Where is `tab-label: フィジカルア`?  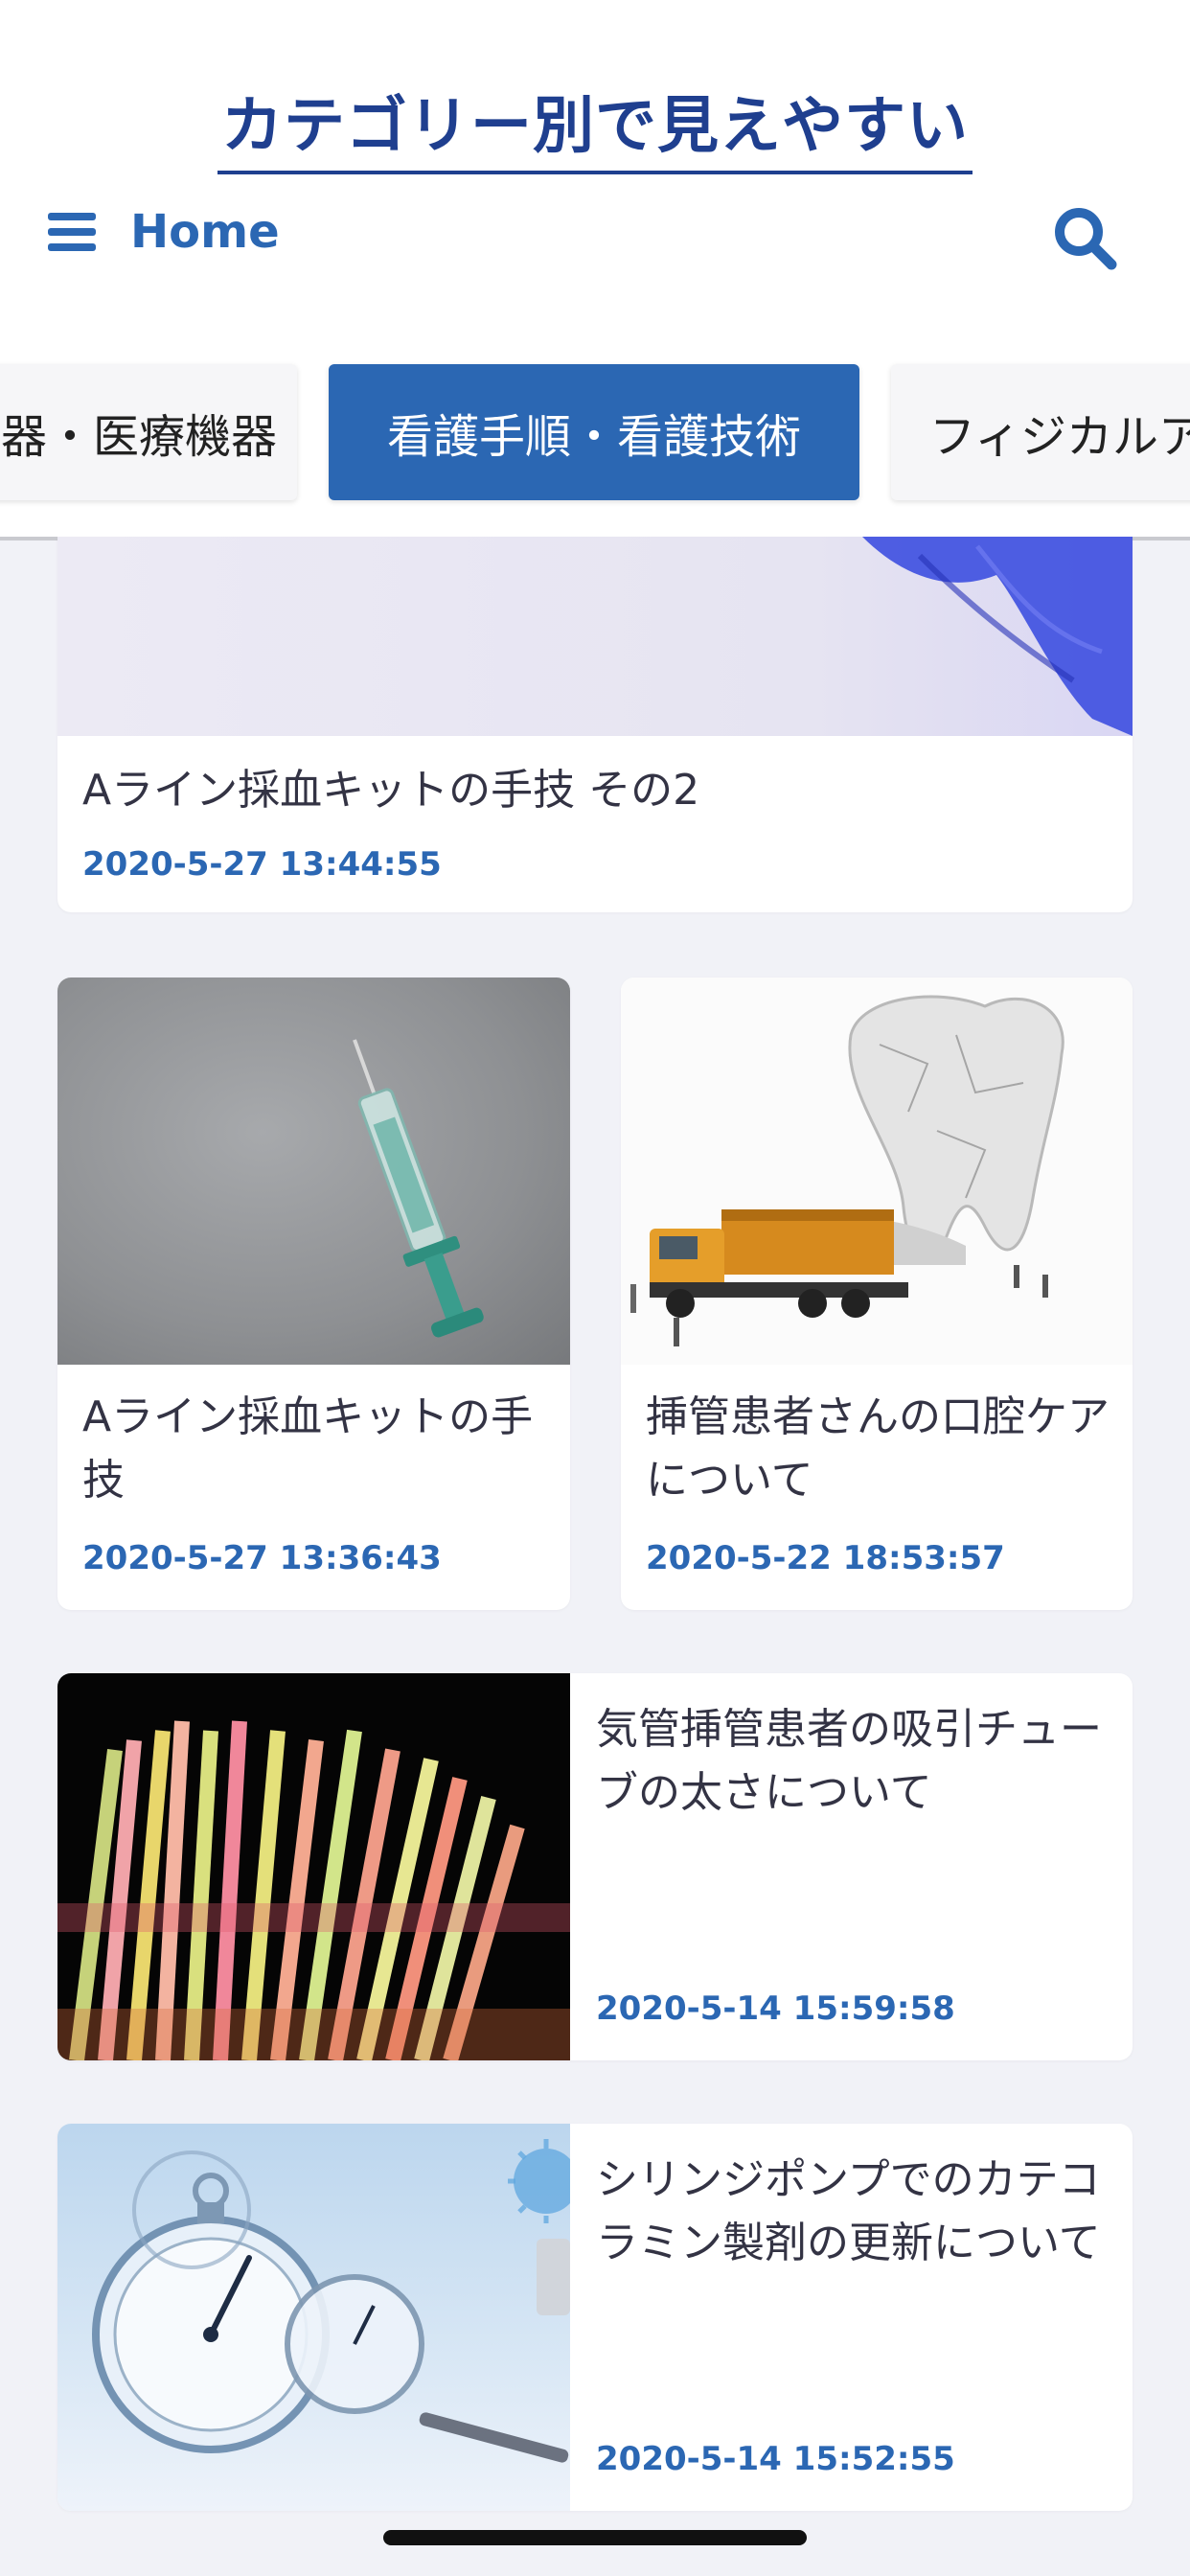 tab-label: フィジカルア is located at coordinates (1060, 437).